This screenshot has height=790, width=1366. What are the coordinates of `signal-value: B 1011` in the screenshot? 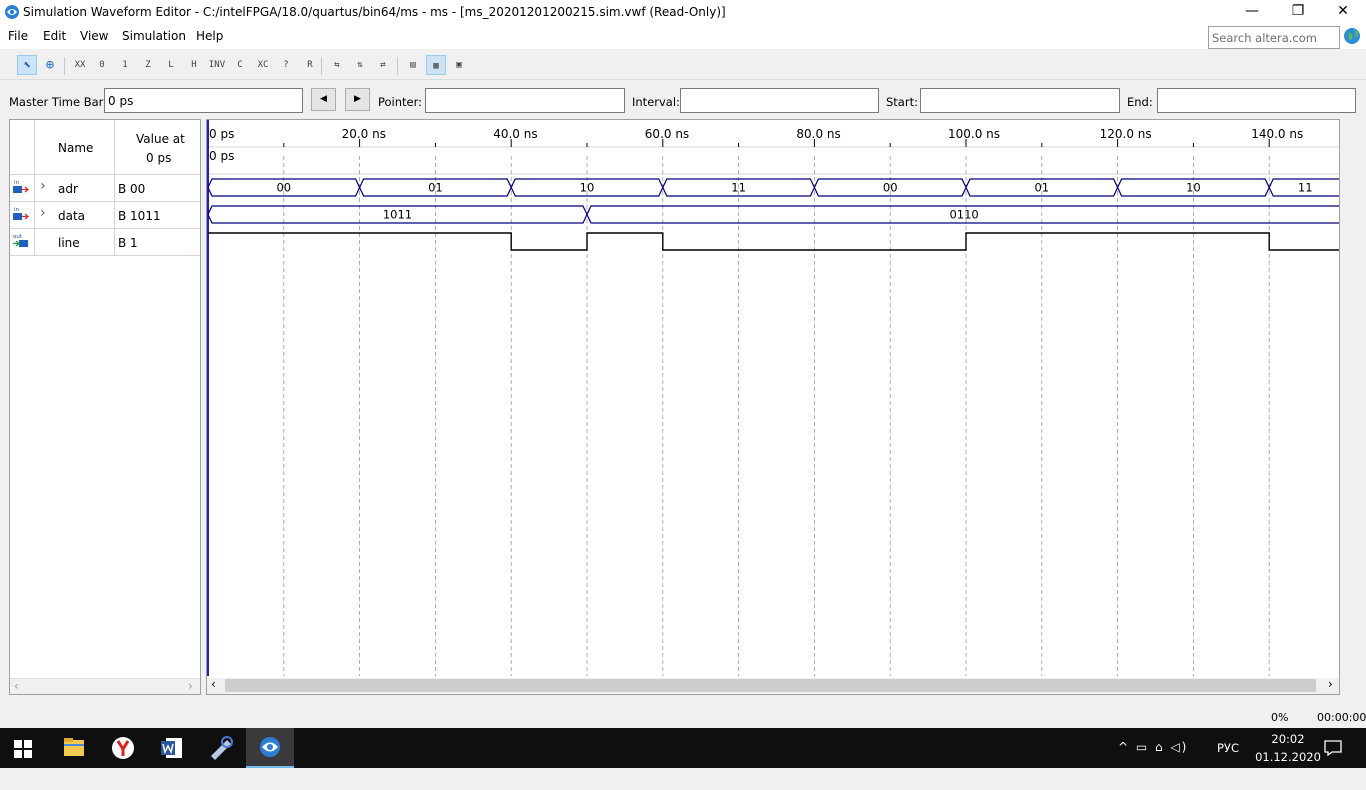 It's located at (139, 216).